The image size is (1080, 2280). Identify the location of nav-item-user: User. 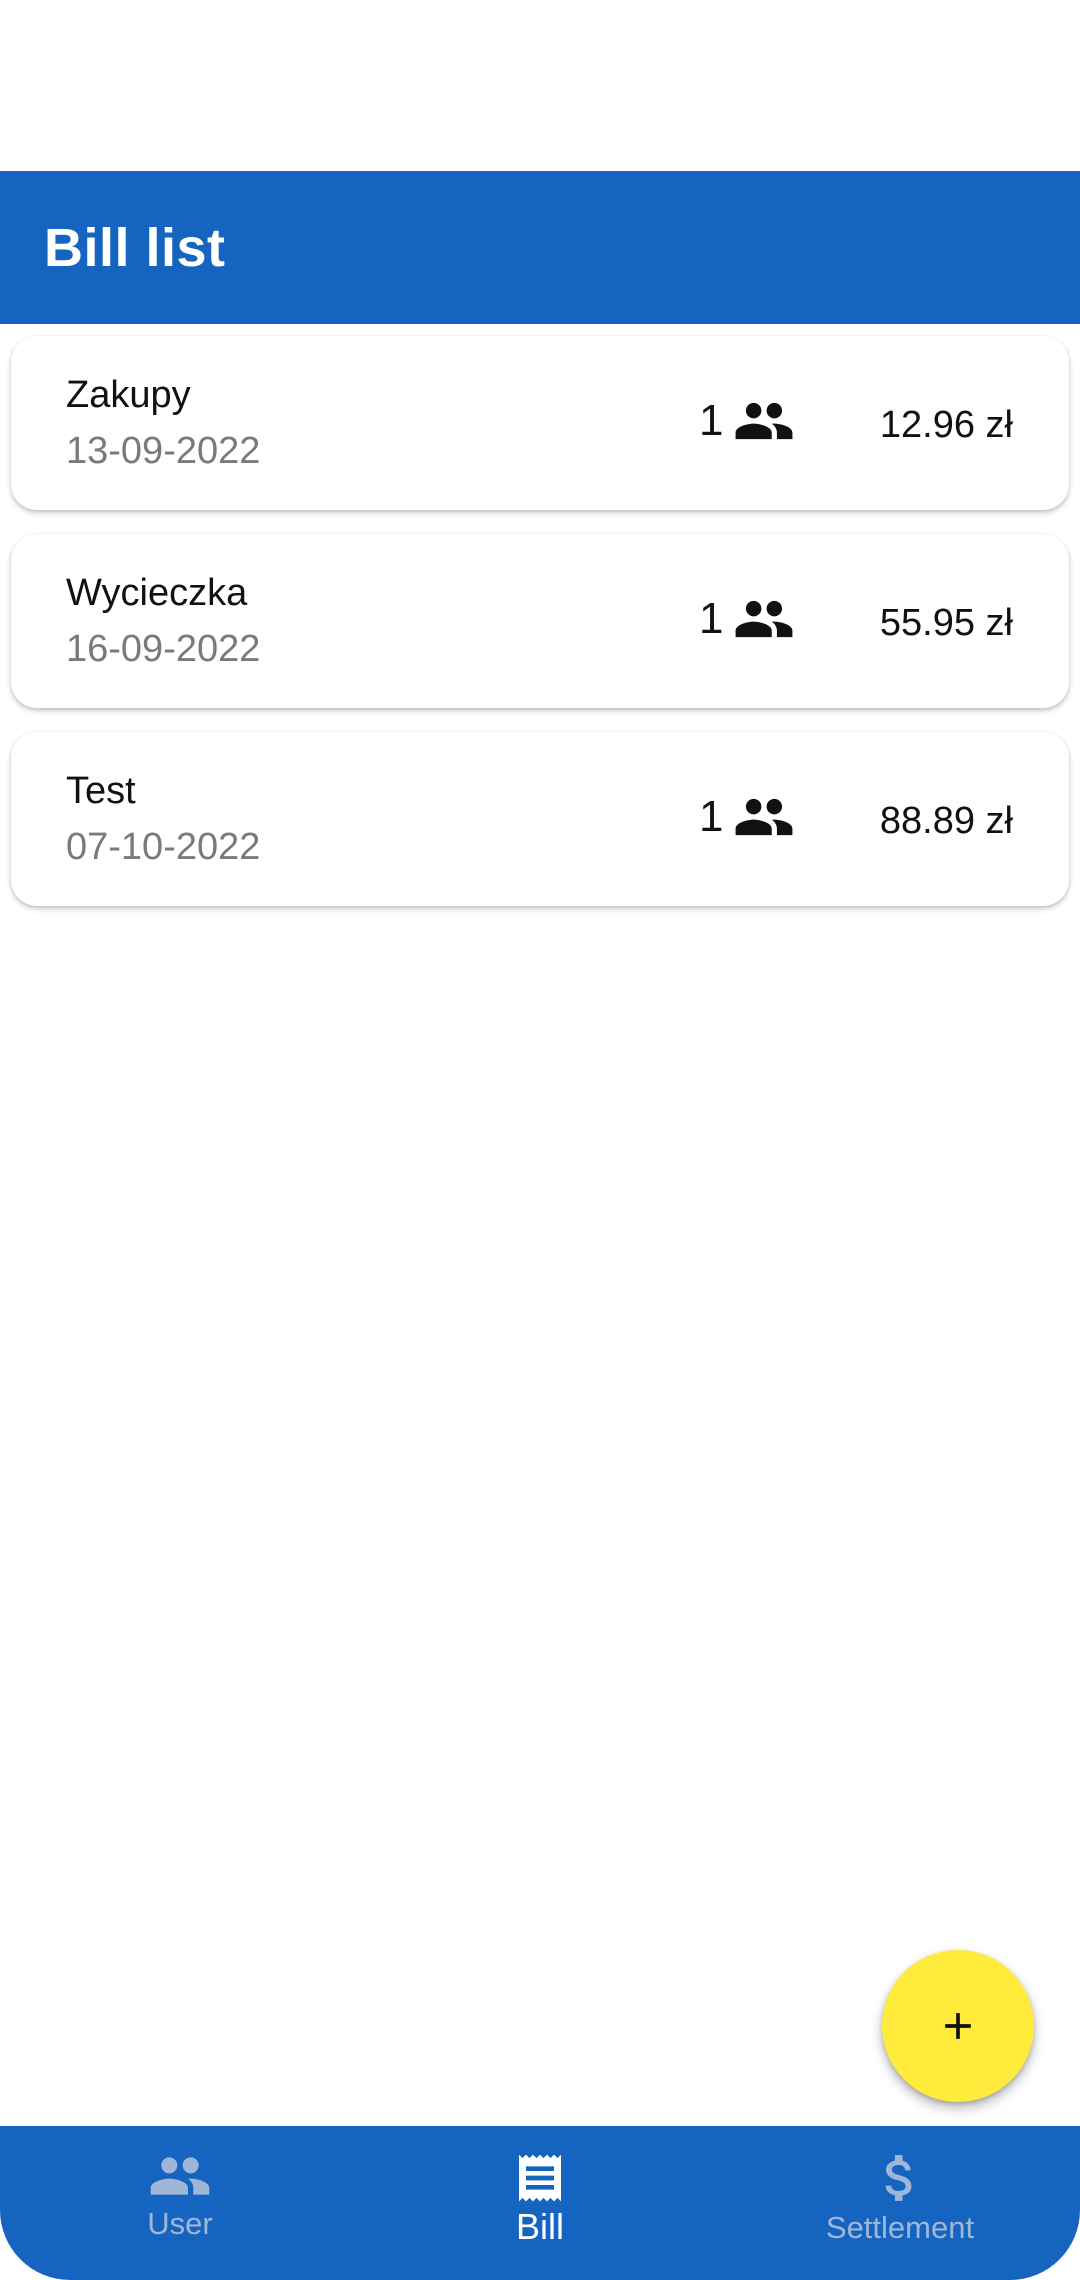
(180, 2203).